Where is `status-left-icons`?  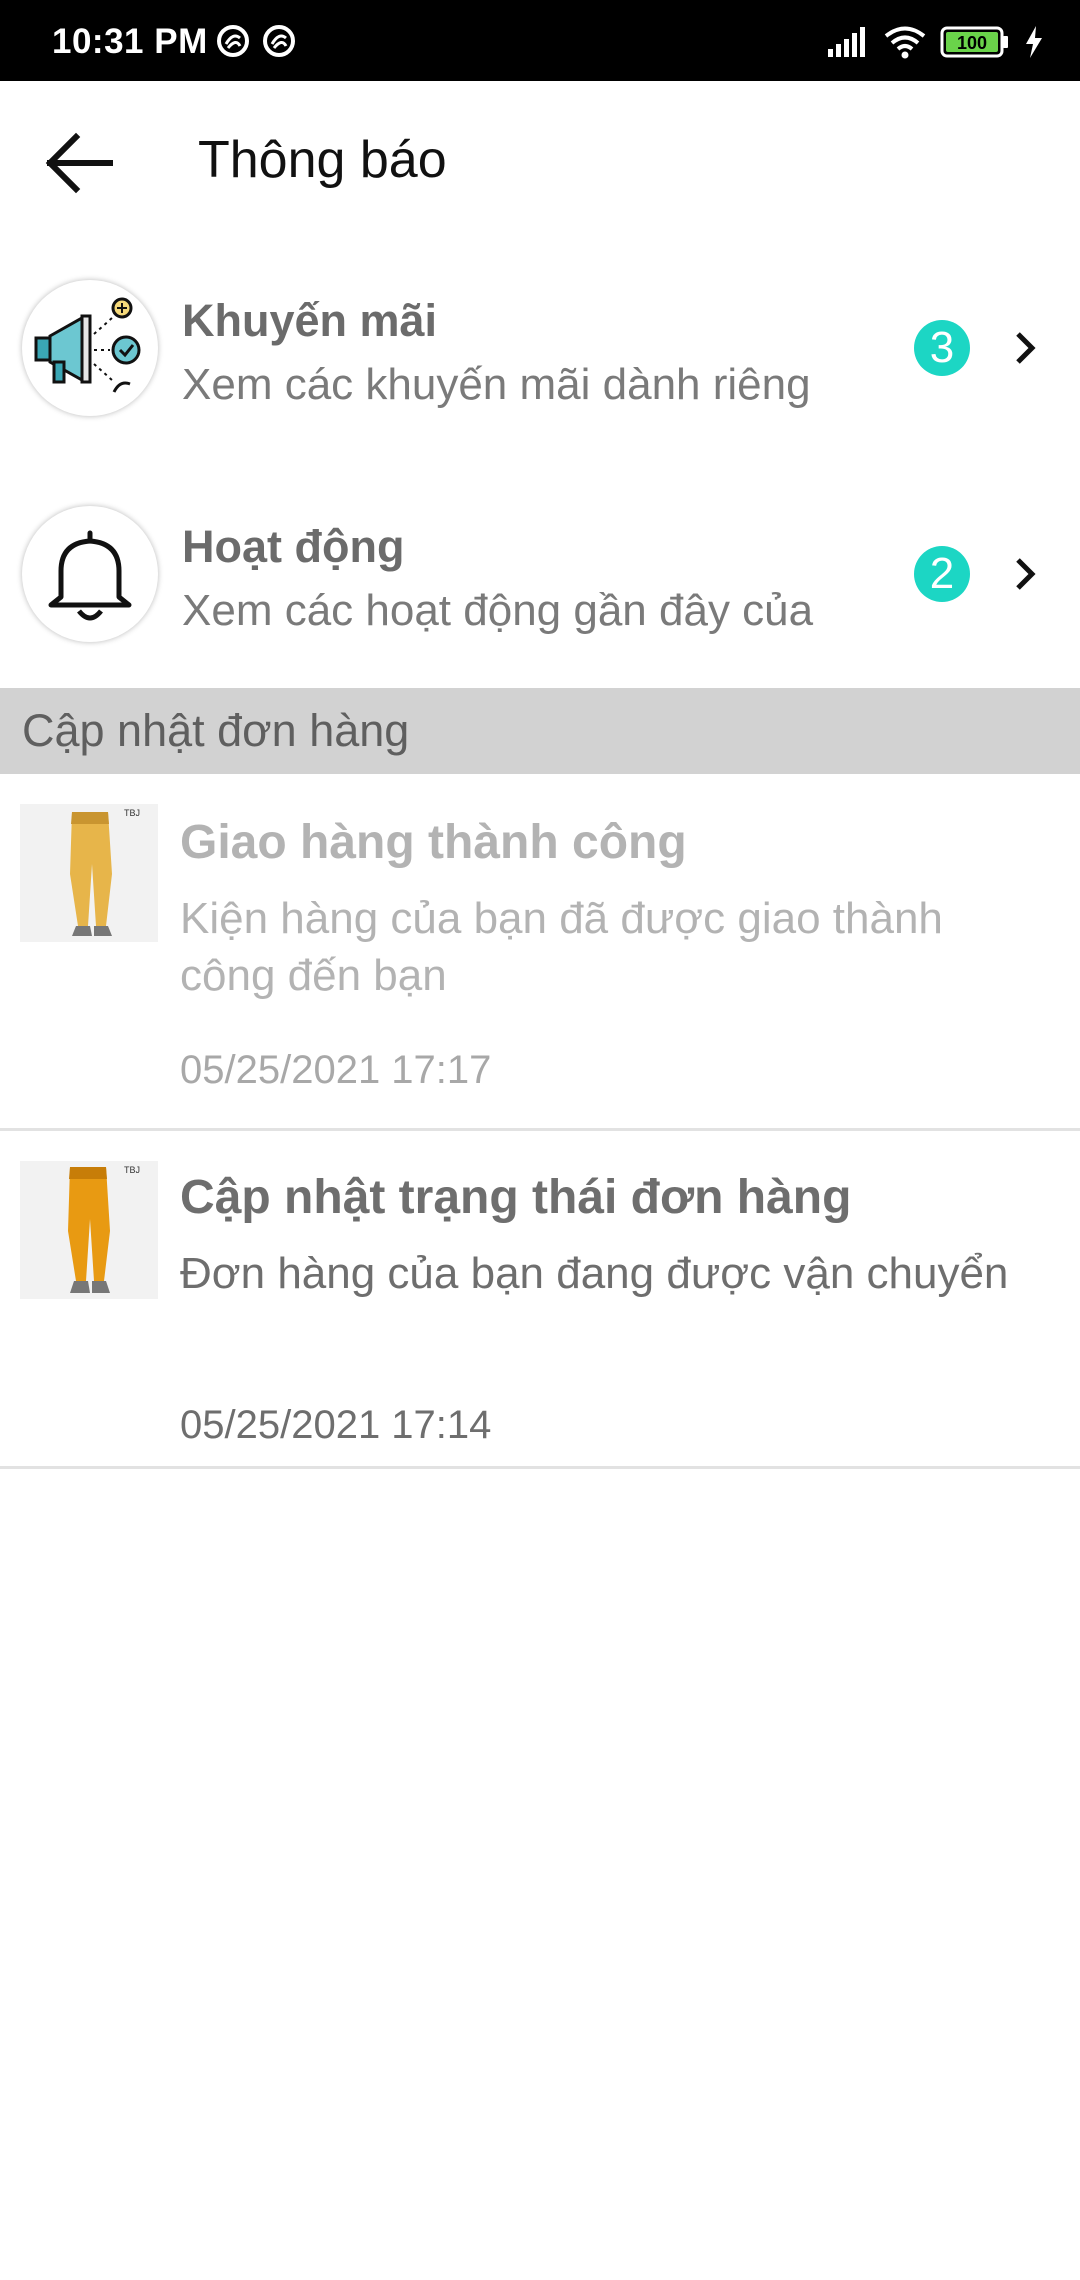 status-left-icons is located at coordinates (256, 41).